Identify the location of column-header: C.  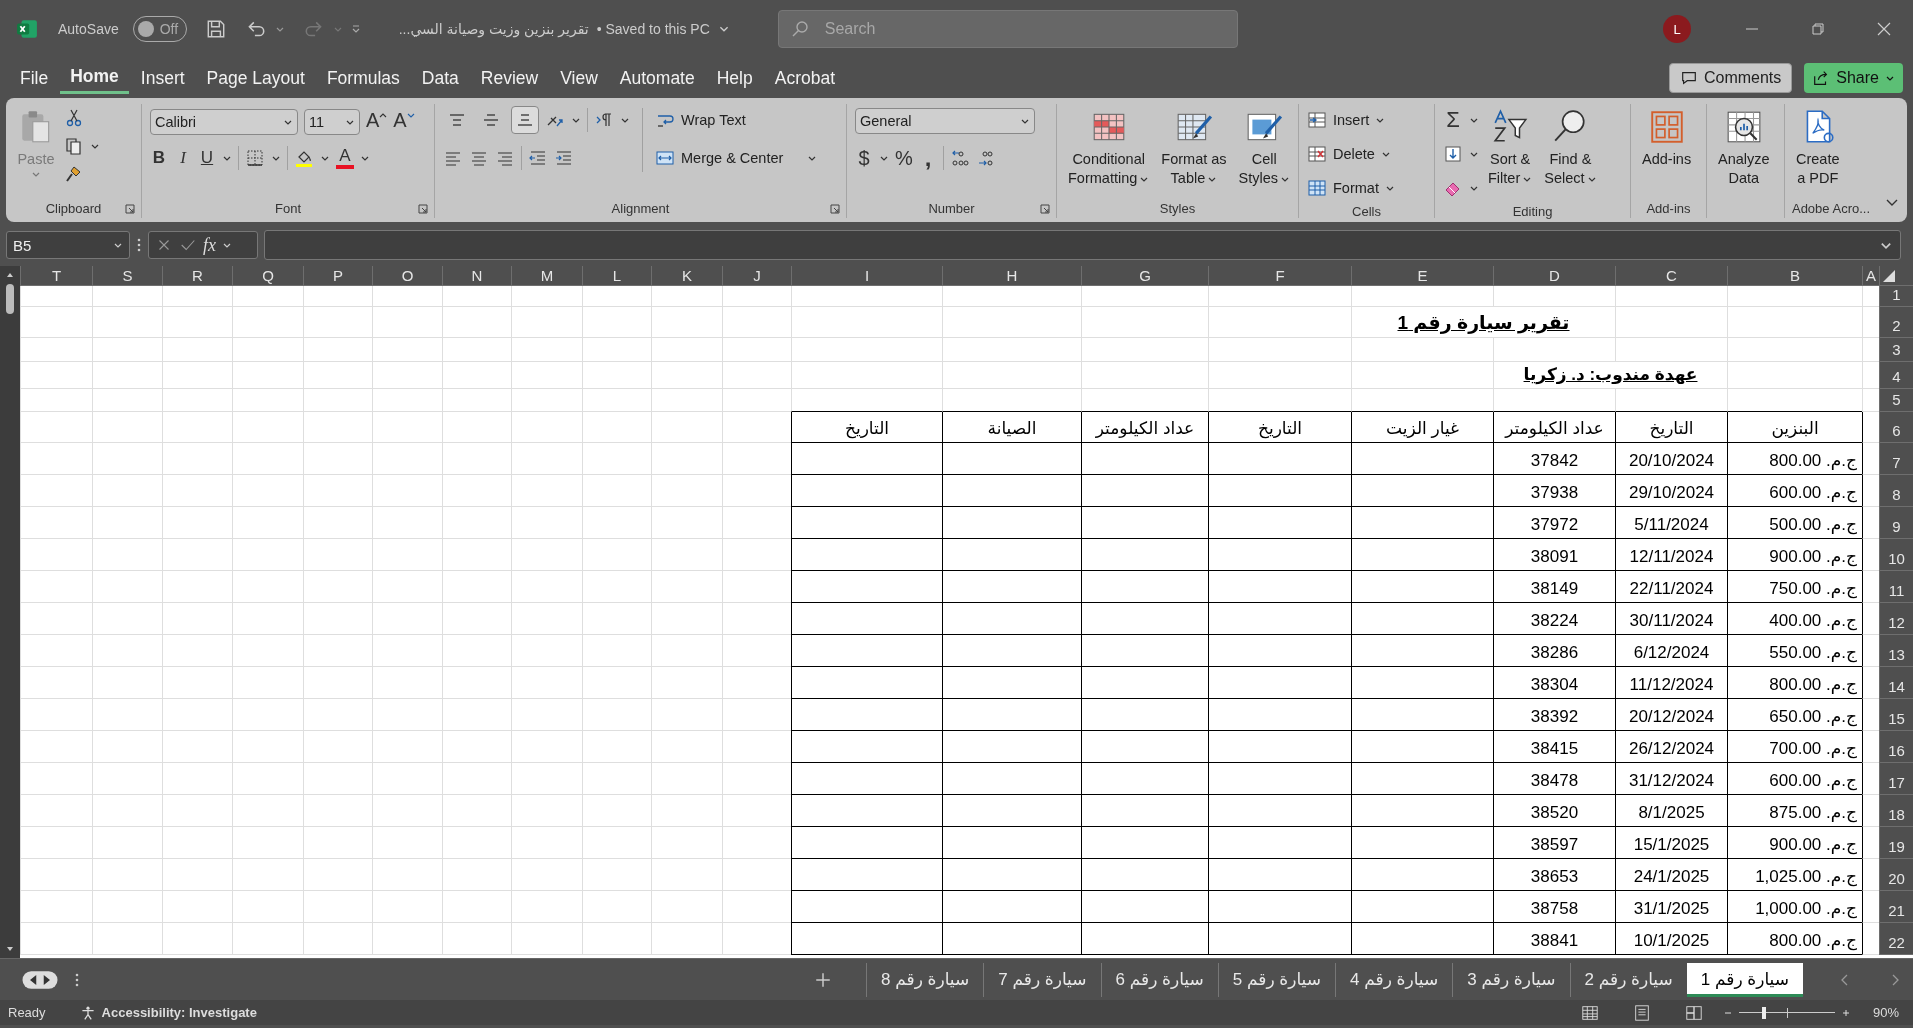
(1671, 276).